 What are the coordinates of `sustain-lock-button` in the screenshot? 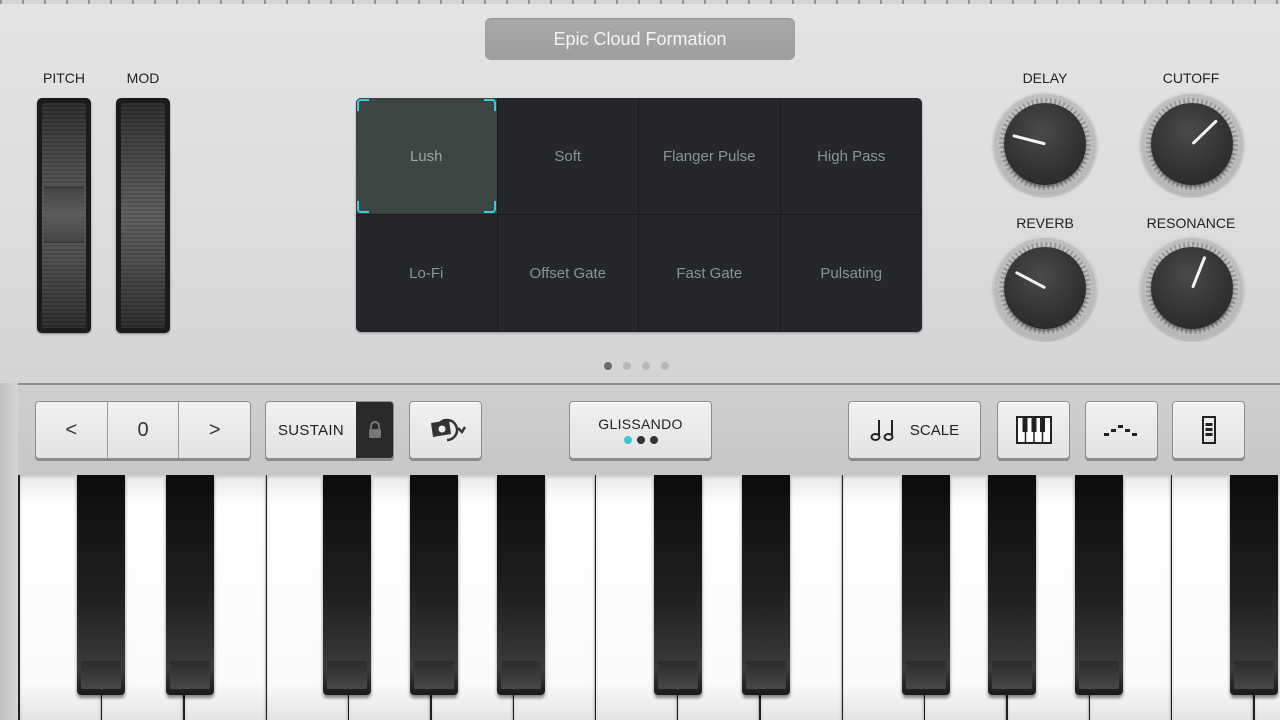 It's located at (374, 430).